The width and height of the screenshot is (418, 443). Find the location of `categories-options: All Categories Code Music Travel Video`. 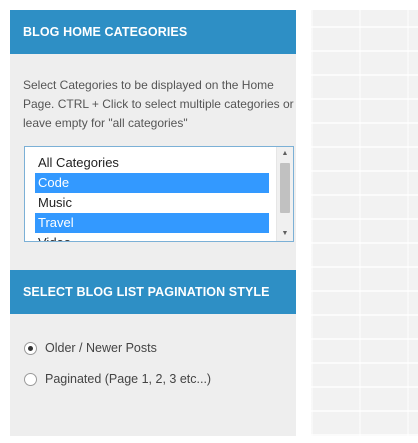

categories-options: All Categories Code Music Travel Video is located at coordinates (152, 197).